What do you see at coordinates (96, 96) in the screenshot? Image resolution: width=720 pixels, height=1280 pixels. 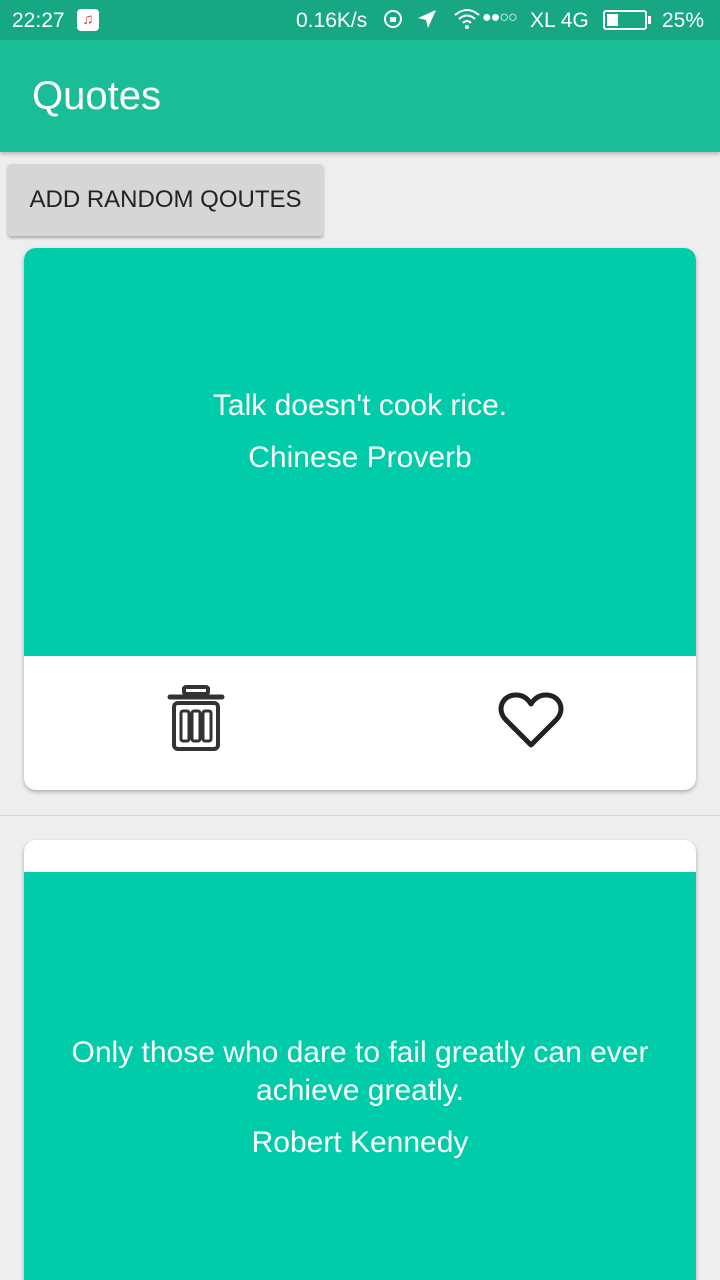 I see `page-title: Quotes` at bounding box center [96, 96].